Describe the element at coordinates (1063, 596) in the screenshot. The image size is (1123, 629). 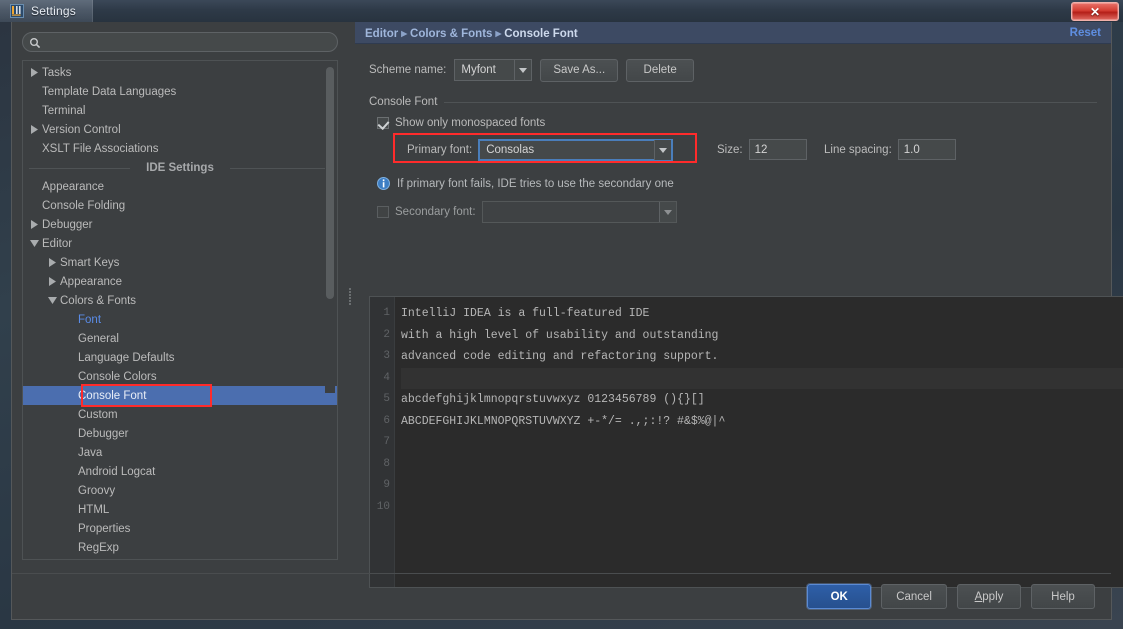
I see `help-button: Help` at that location.